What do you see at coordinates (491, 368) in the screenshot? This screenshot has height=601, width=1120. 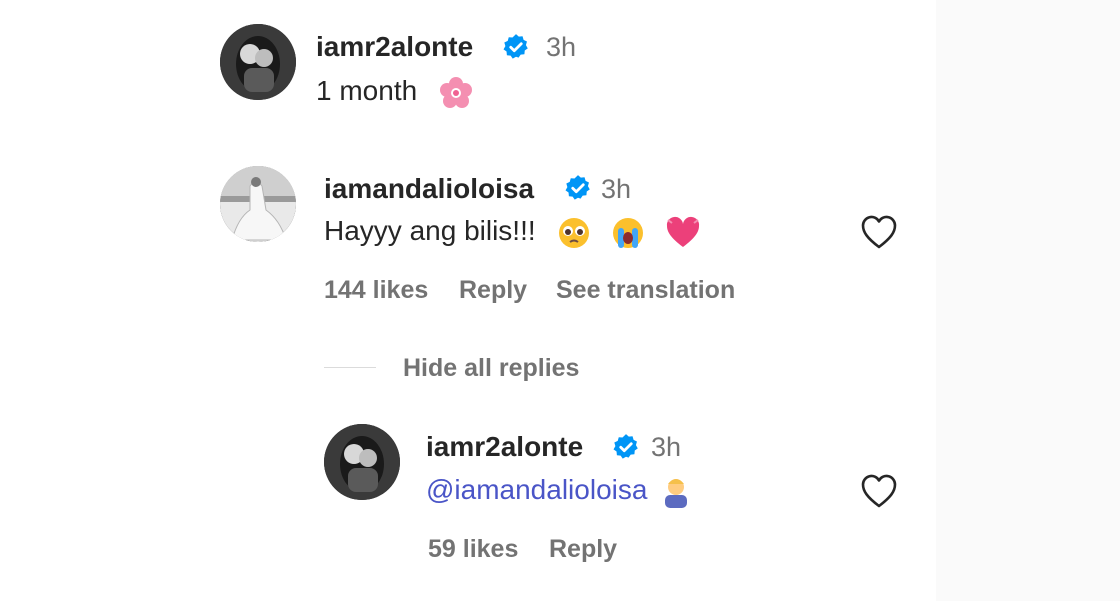 I see `hide-replies-button: Hide all replies` at bounding box center [491, 368].